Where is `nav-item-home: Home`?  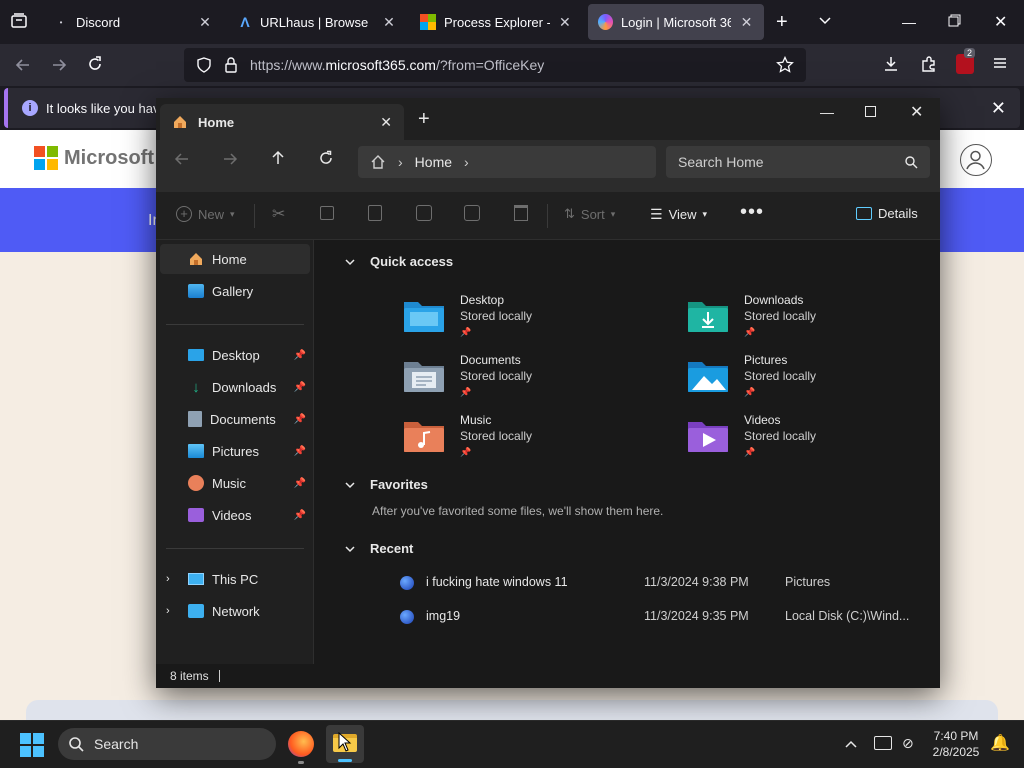 nav-item-home: Home is located at coordinates (235, 259).